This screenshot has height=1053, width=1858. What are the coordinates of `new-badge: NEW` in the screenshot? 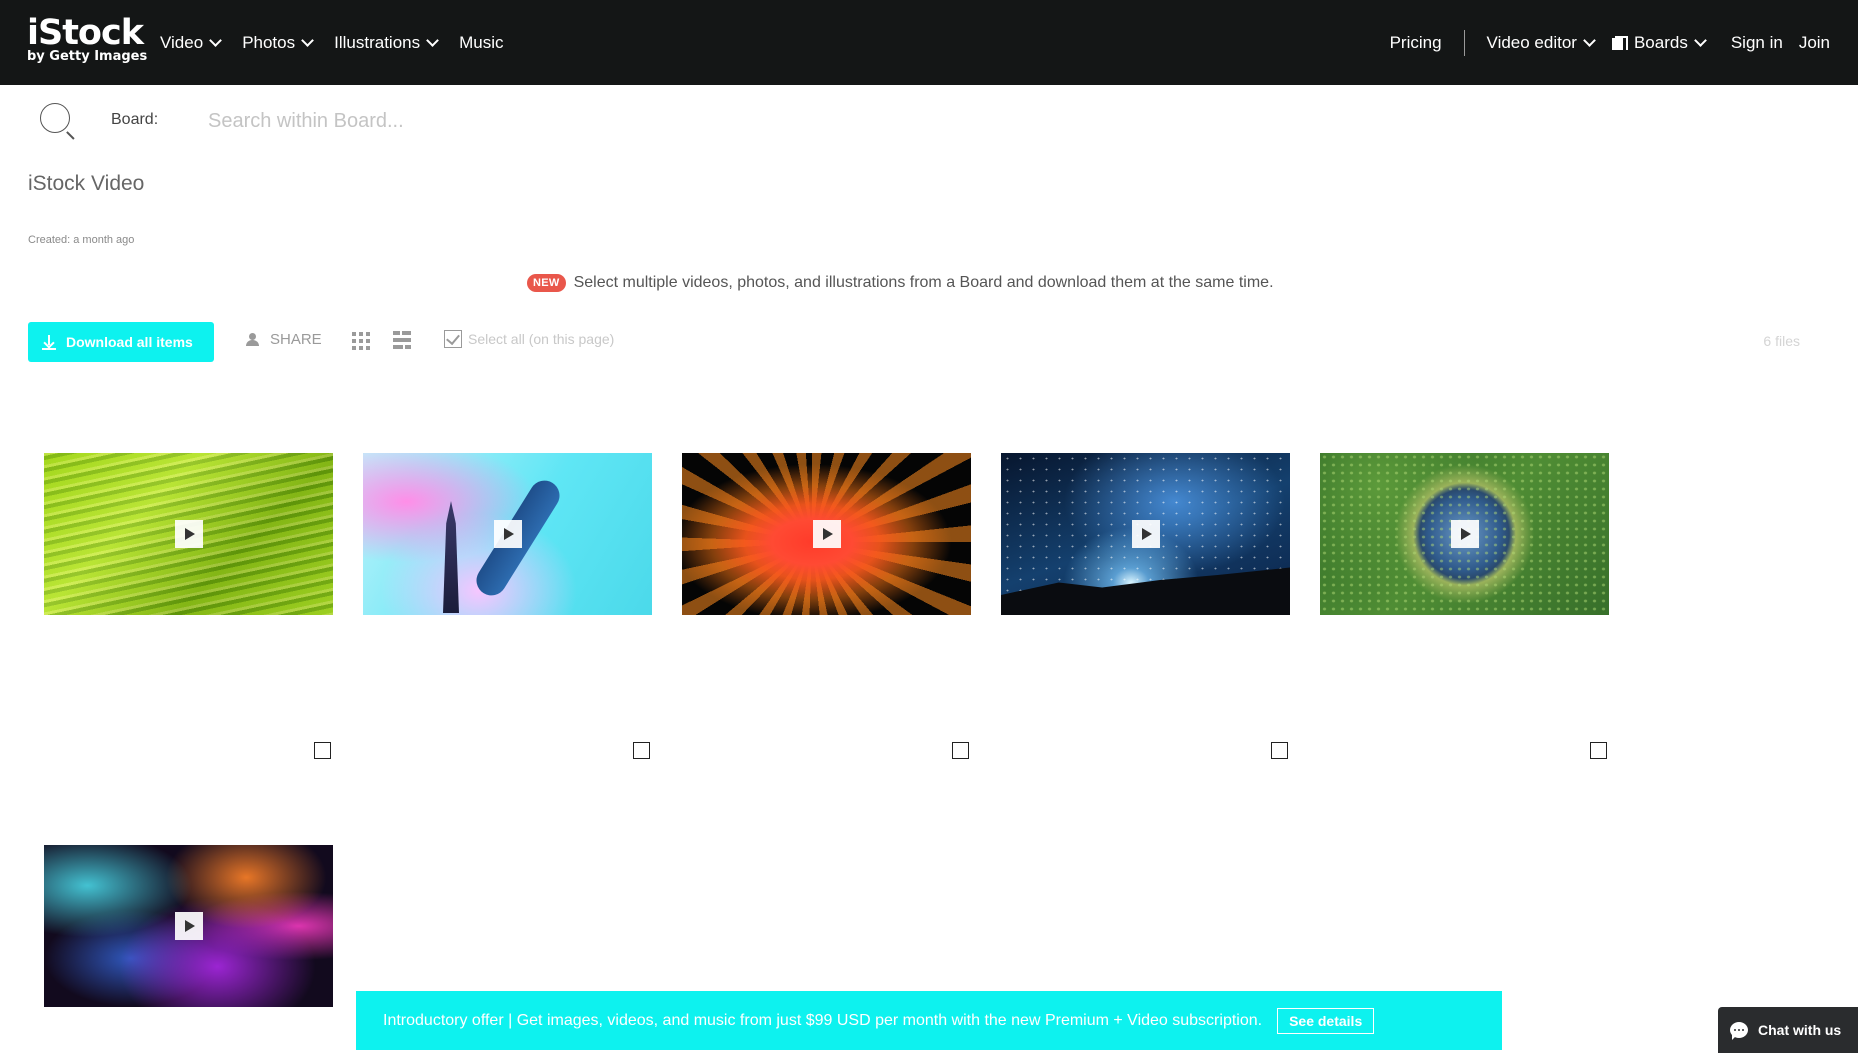 It's located at (546, 283).